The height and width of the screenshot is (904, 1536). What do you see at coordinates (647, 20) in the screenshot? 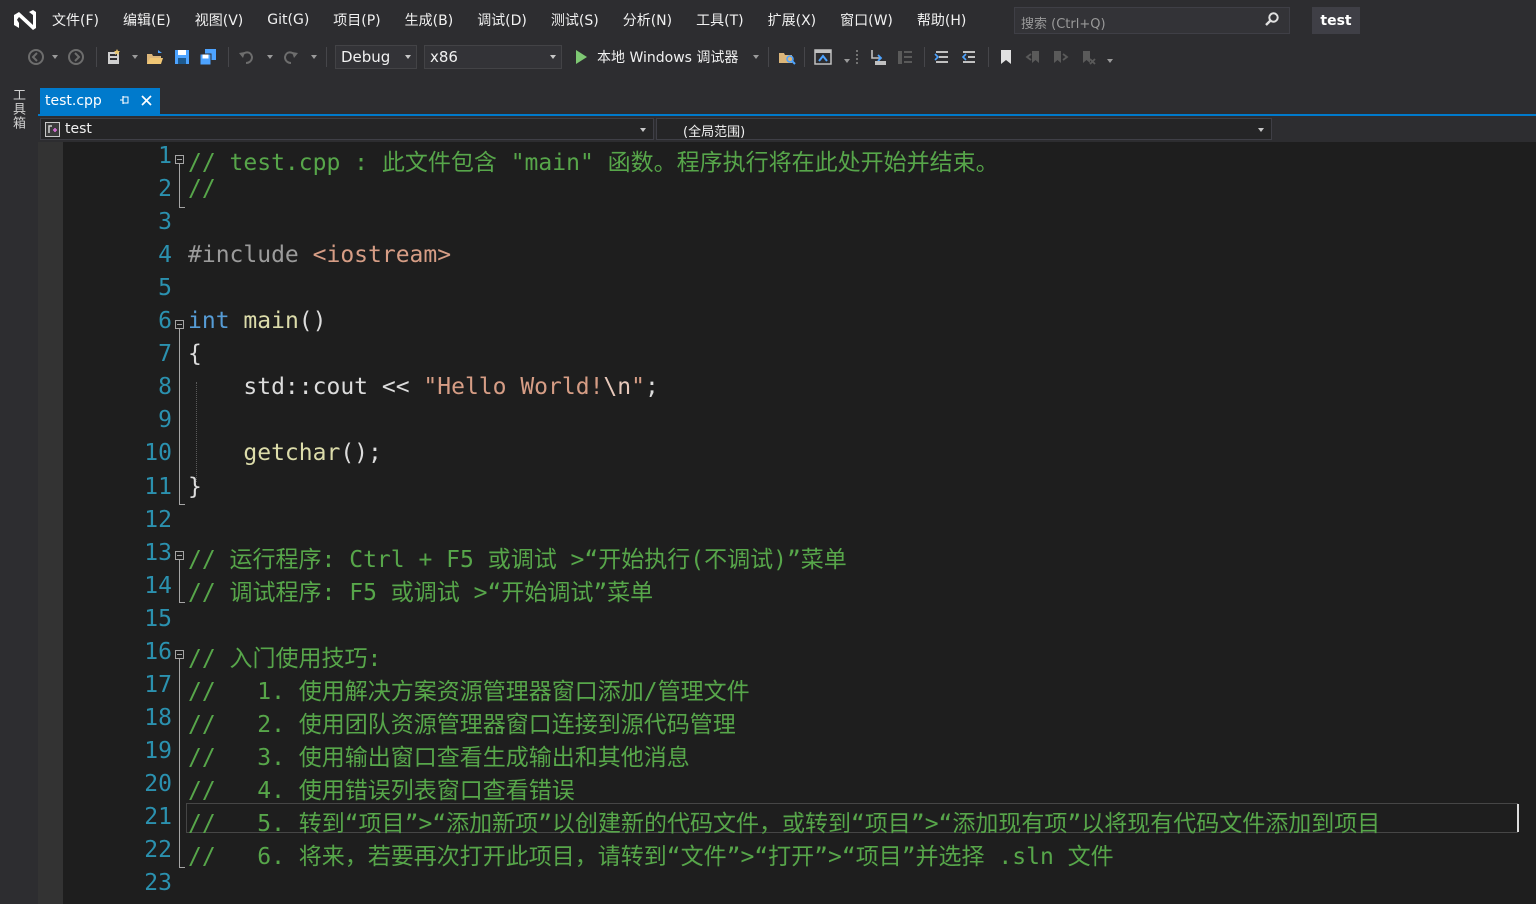
I see `menu-item: 分析(N)` at bounding box center [647, 20].